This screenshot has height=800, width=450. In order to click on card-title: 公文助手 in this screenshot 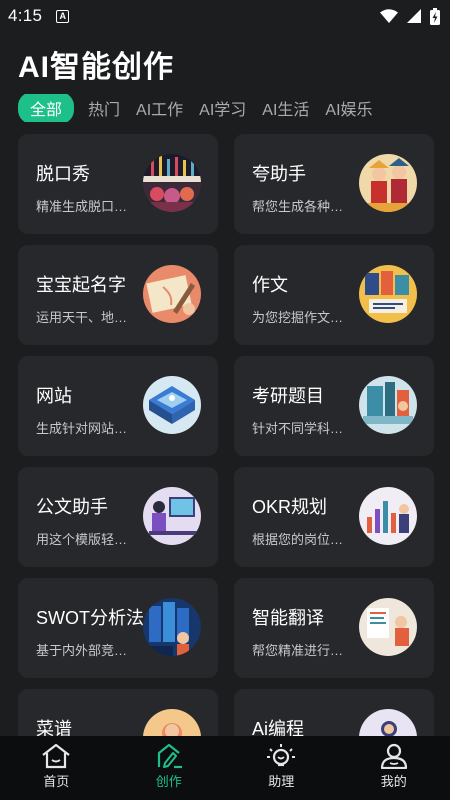, I will do `click(72, 507)`.